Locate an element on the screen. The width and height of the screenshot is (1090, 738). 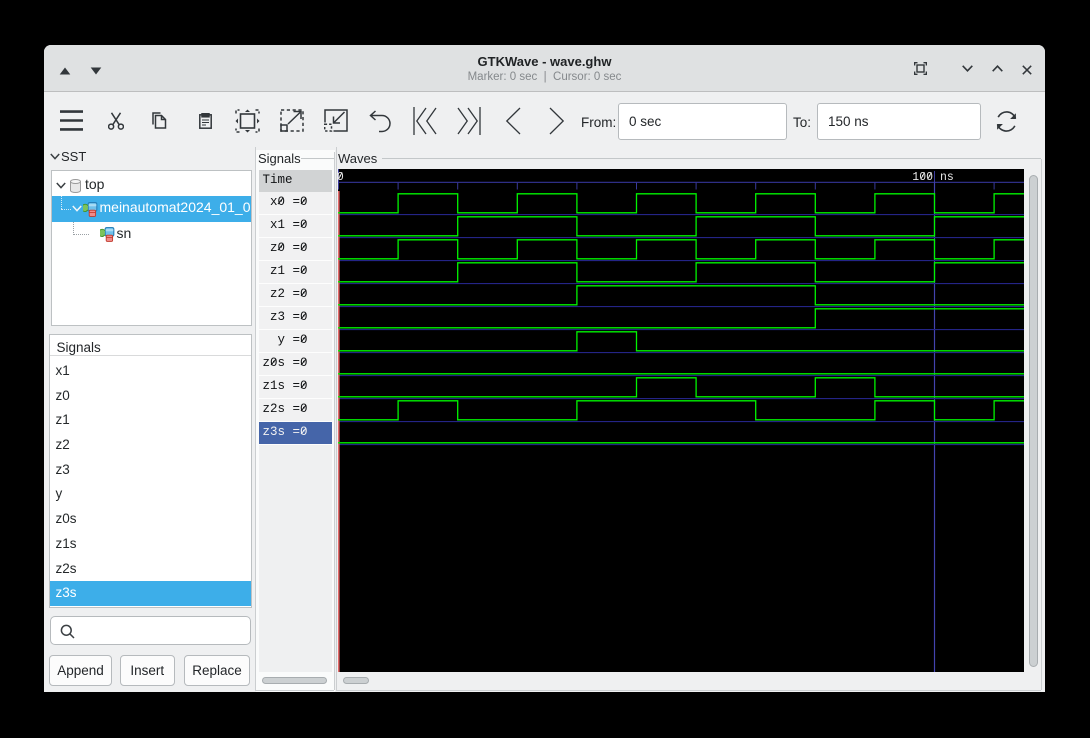
svg-text: 100 is located at coordinates (922, 177).